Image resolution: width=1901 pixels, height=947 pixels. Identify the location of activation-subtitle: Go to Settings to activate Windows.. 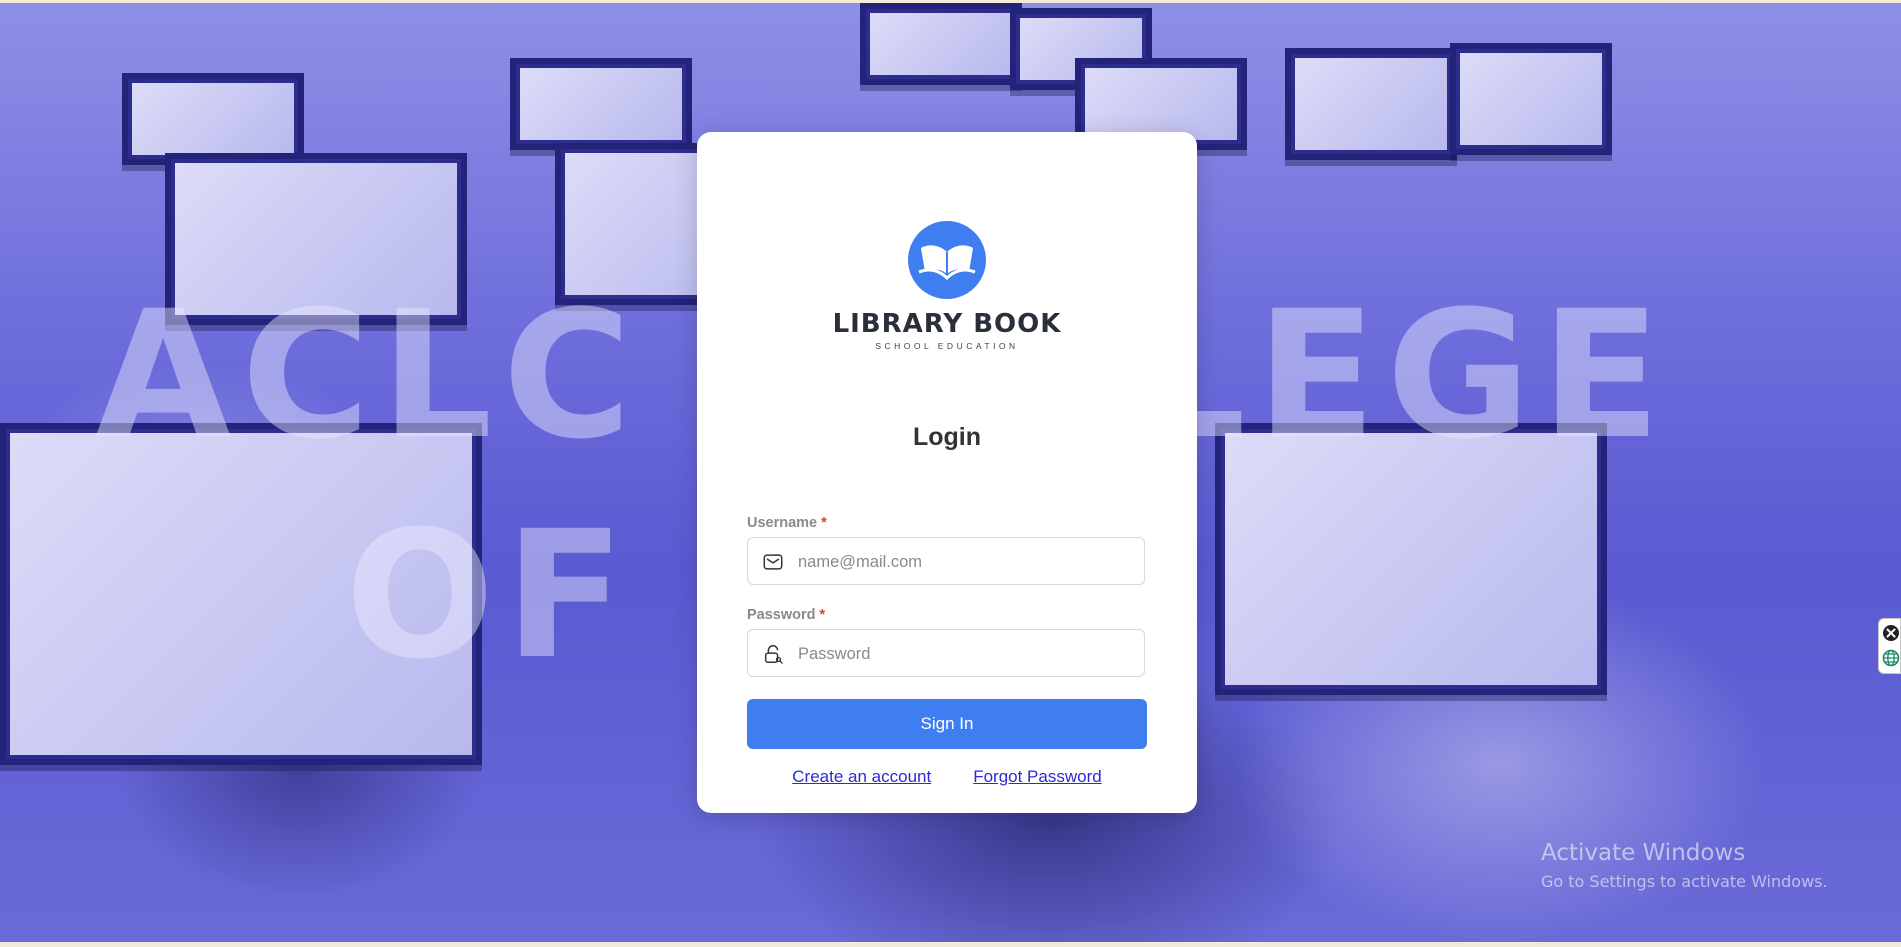
(1684, 881).